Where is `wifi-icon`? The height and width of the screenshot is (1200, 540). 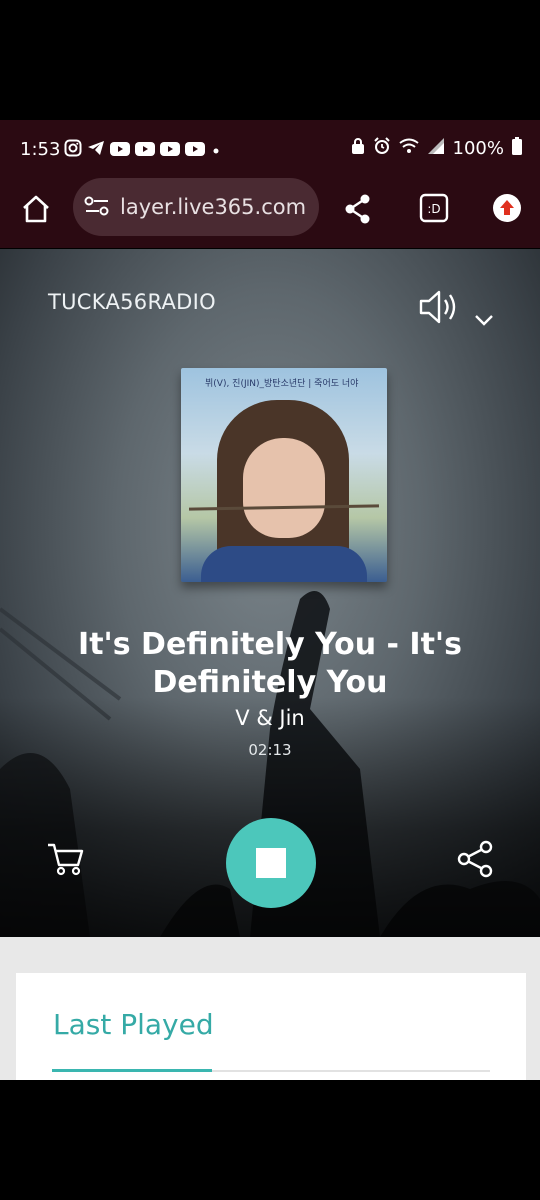
wifi-icon is located at coordinates (408, 148).